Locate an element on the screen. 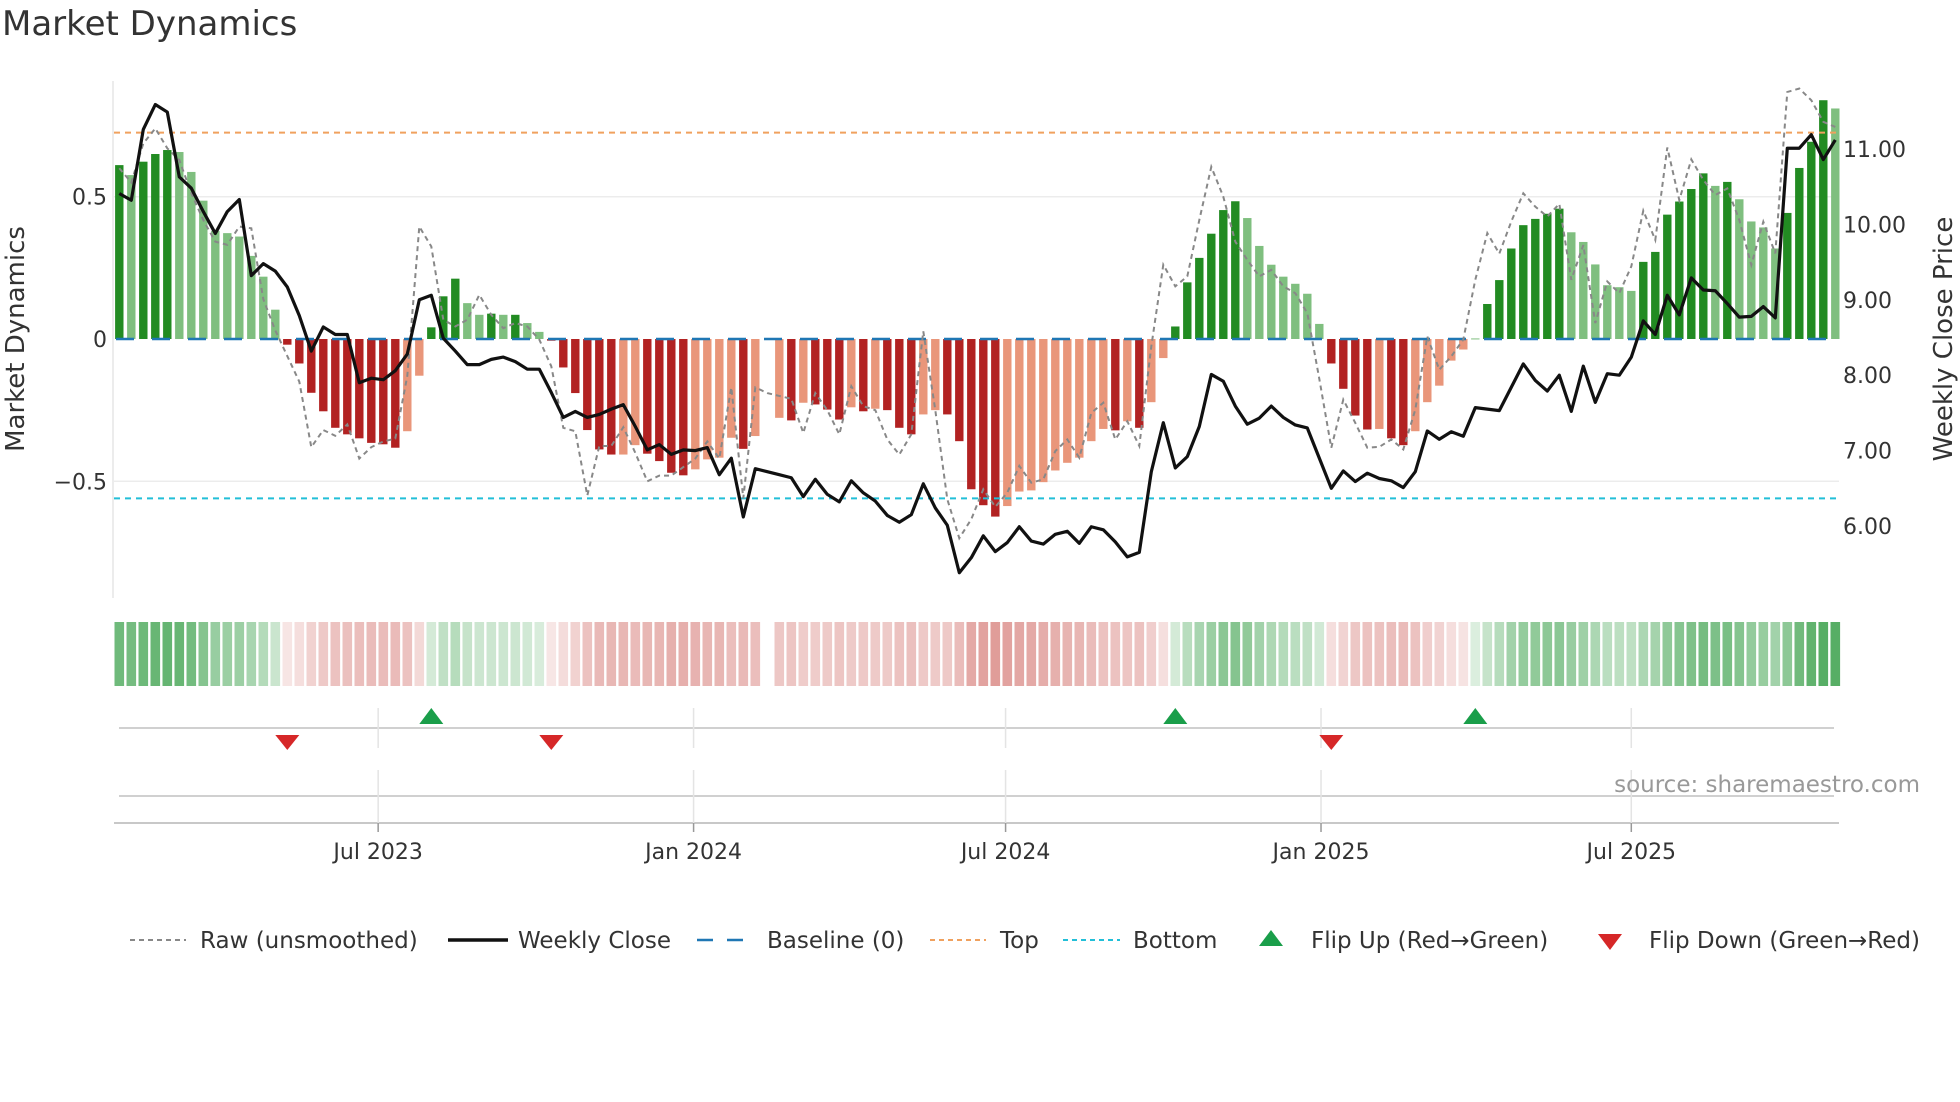 This screenshot has height=1102, width=1960. legend-item: Bottom is located at coordinates (1140, 941).